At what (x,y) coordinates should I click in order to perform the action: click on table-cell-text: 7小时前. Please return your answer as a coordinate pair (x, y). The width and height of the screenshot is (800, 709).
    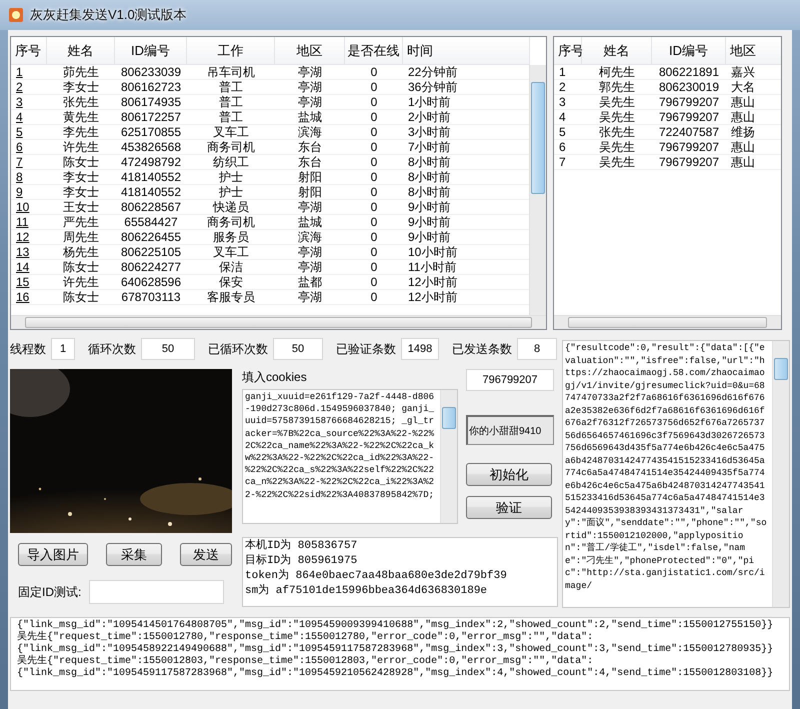
    Looking at the image, I should click on (429, 147).